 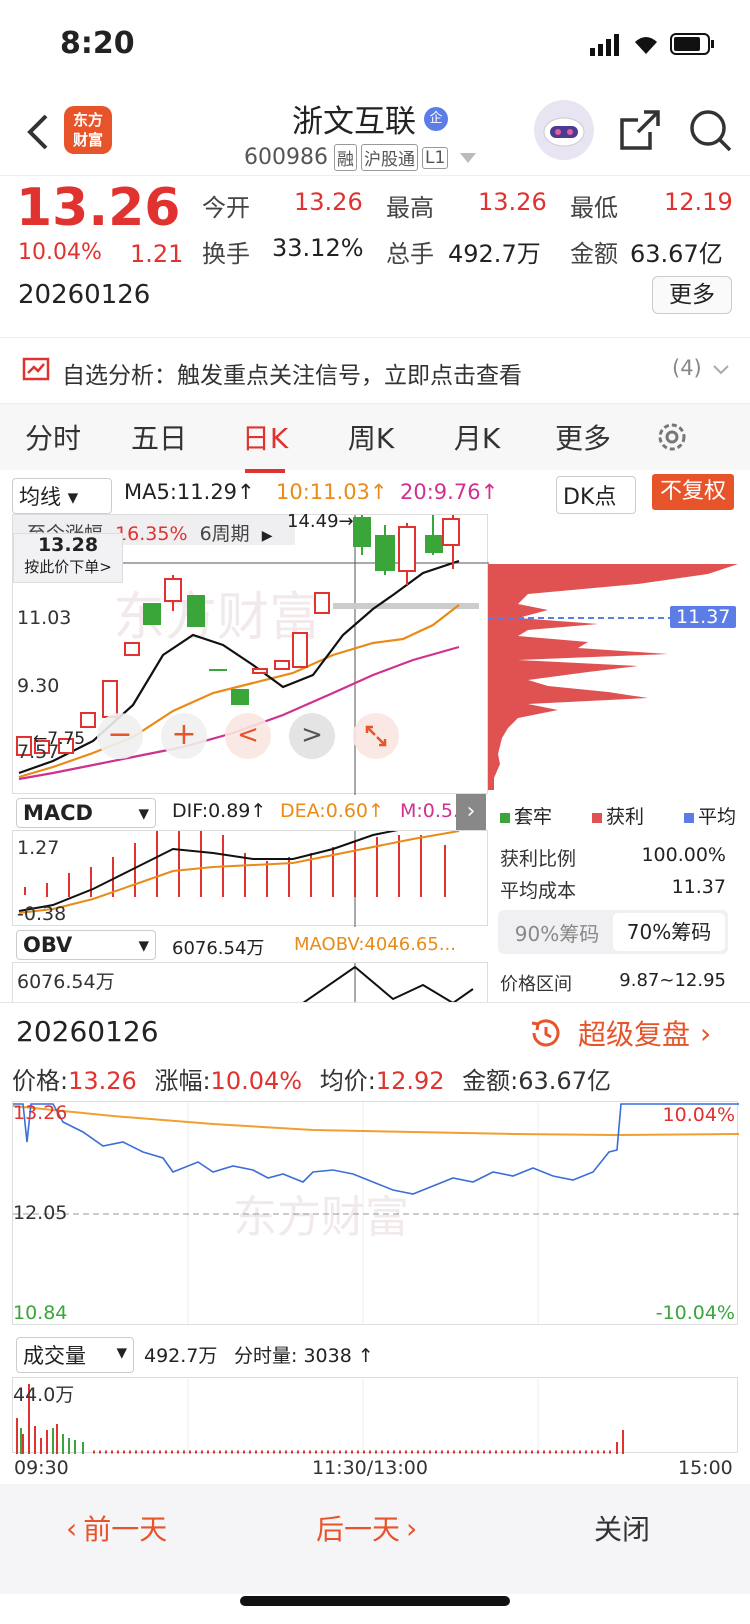 I want to click on zoom-in-button: +, so click(x=184, y=736).